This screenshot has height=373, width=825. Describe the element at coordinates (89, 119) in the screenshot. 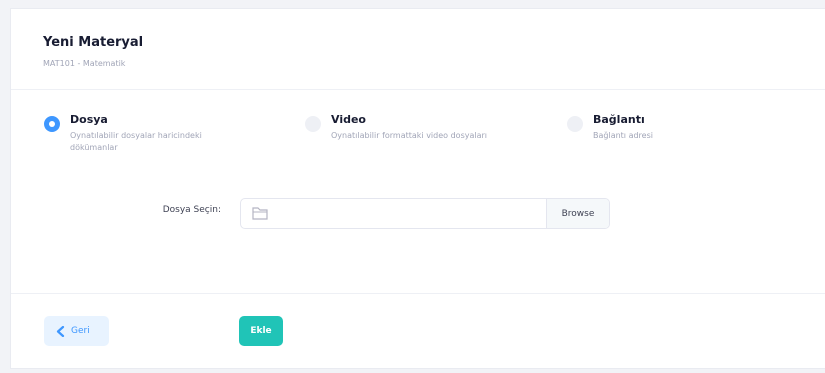

I see `option-dosya-label: Dosya` at that location.